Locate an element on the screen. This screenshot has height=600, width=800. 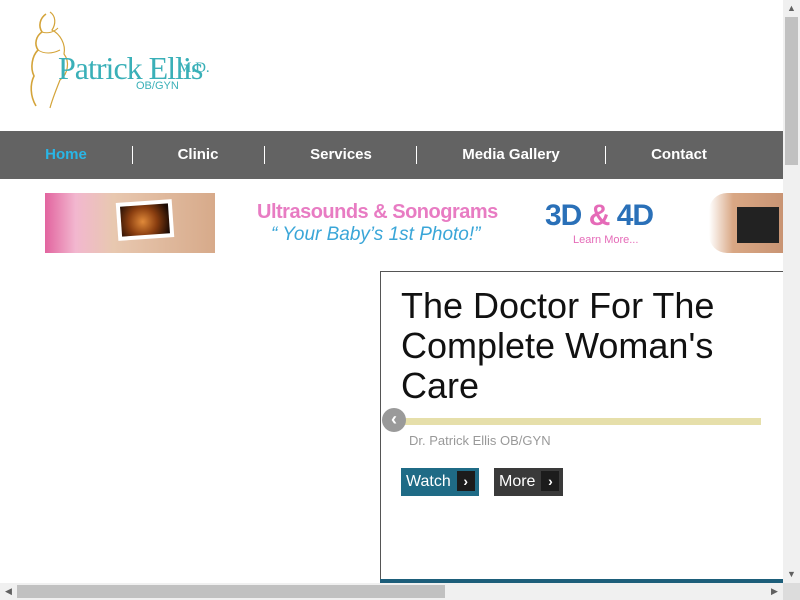
slide-divider is located at coordinates (581, 421).